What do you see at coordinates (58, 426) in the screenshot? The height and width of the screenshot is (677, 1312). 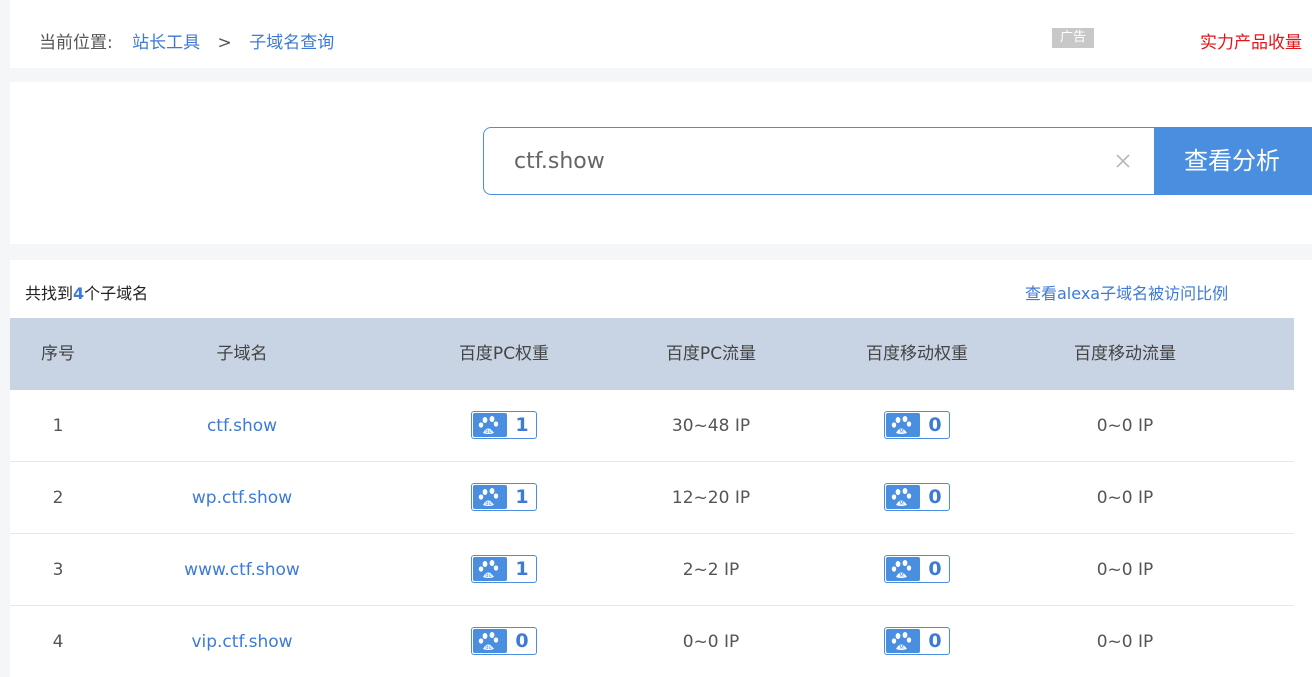 I see `row-index: 1` at bounding box center [58, 426].